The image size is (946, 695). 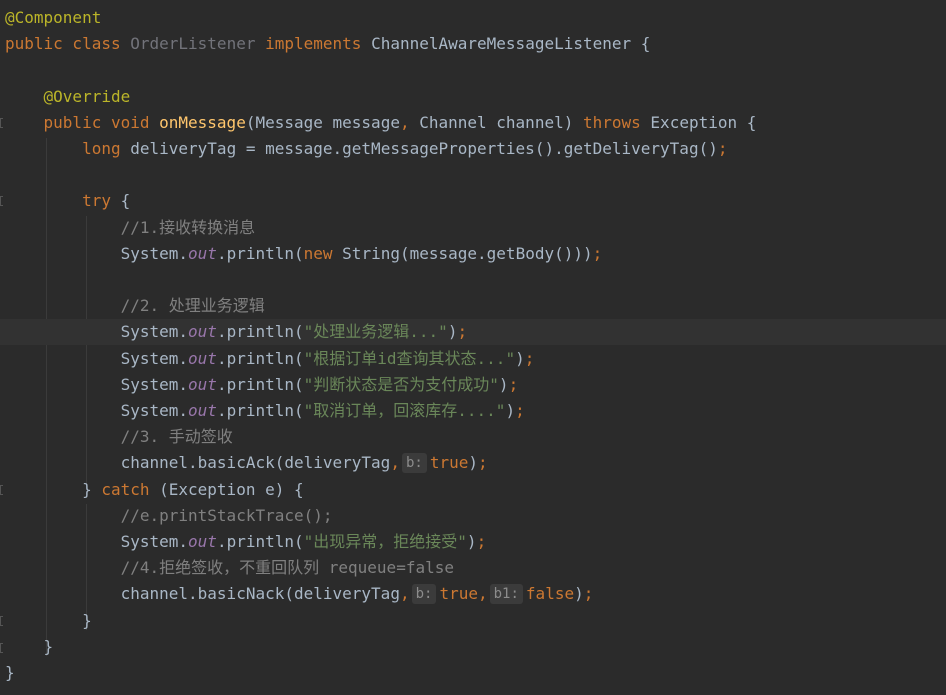 I want to click on code-line: @Override, so click(x=473, y=97).